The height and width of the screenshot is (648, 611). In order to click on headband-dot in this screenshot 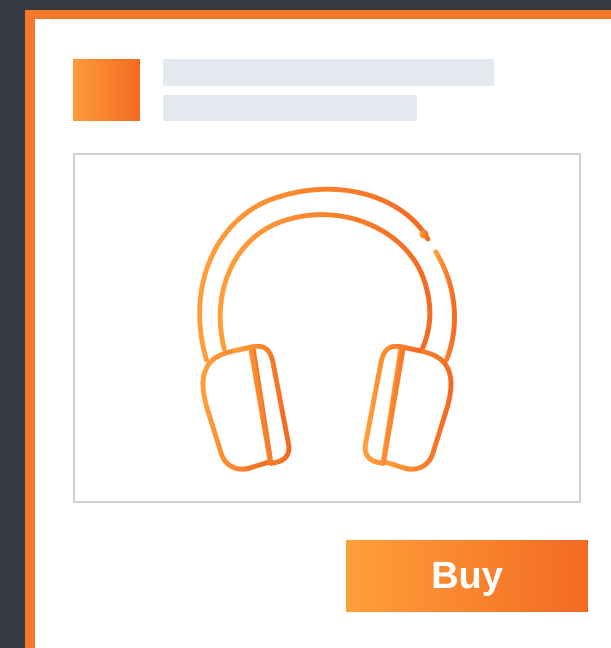, I will do `click(424, 234)`.